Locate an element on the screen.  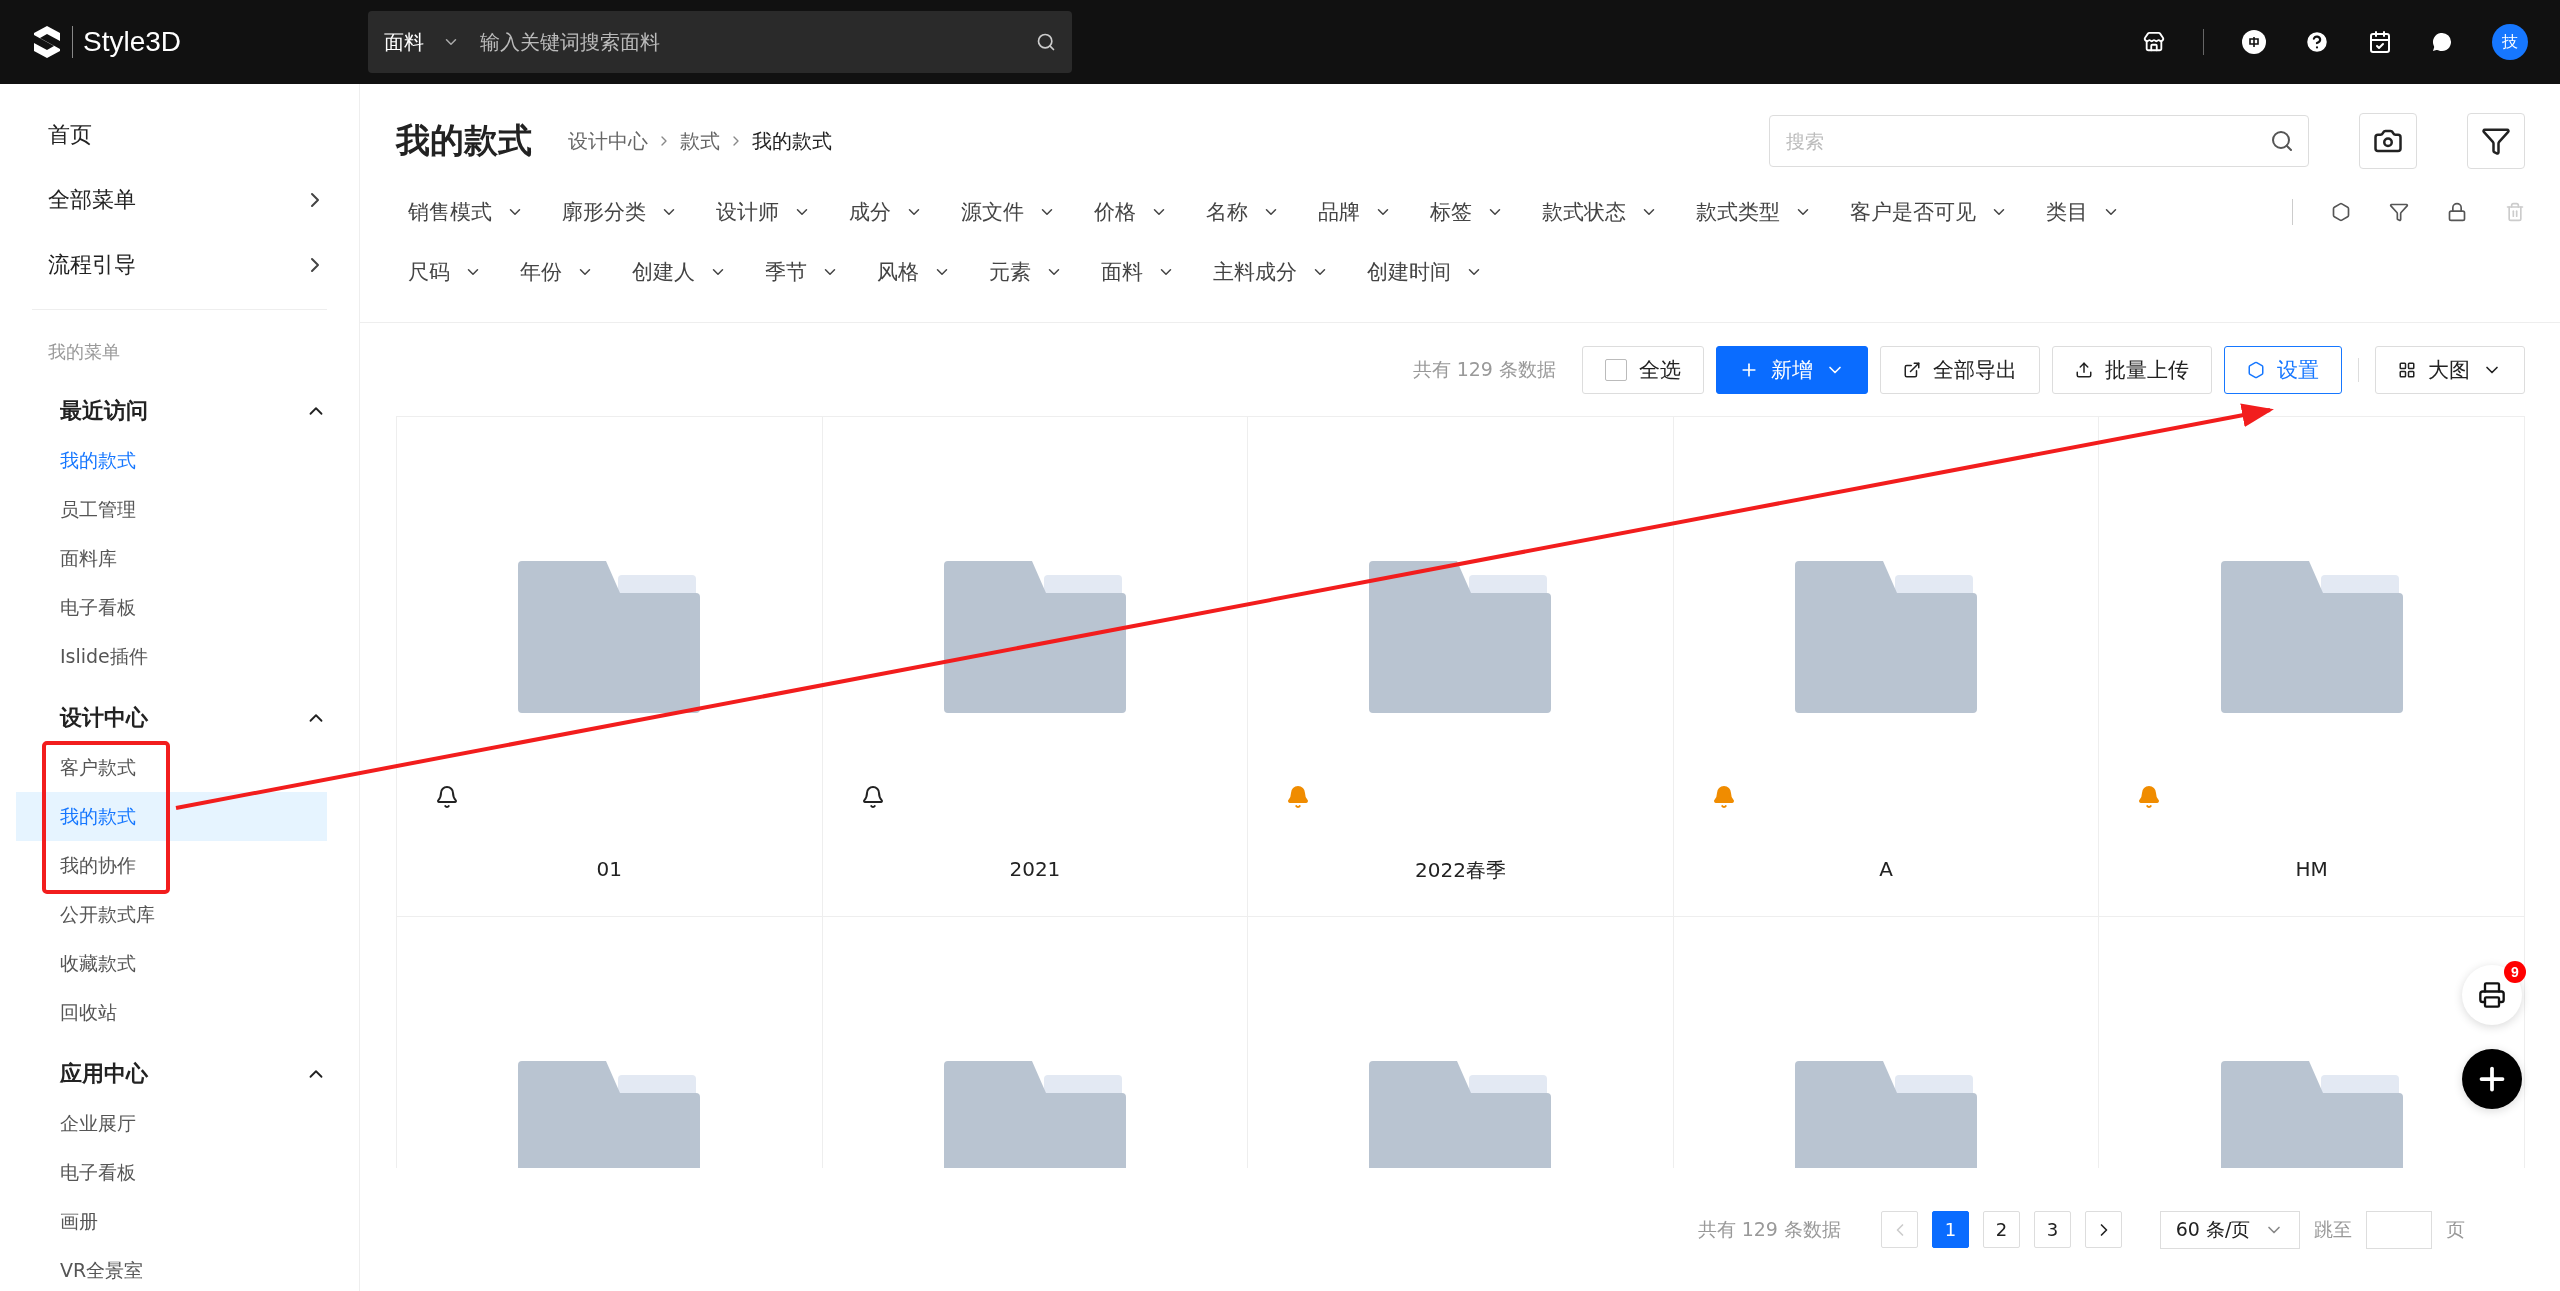
filter-dropdown: 创建人 is located at coordinates (679, 272).